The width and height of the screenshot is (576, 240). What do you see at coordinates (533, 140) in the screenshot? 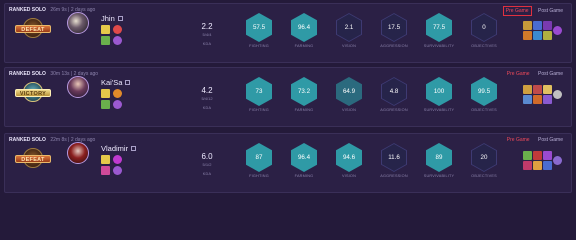
I see `match-tabs: Pre Game Post Game` at bounding box center [533, 140].